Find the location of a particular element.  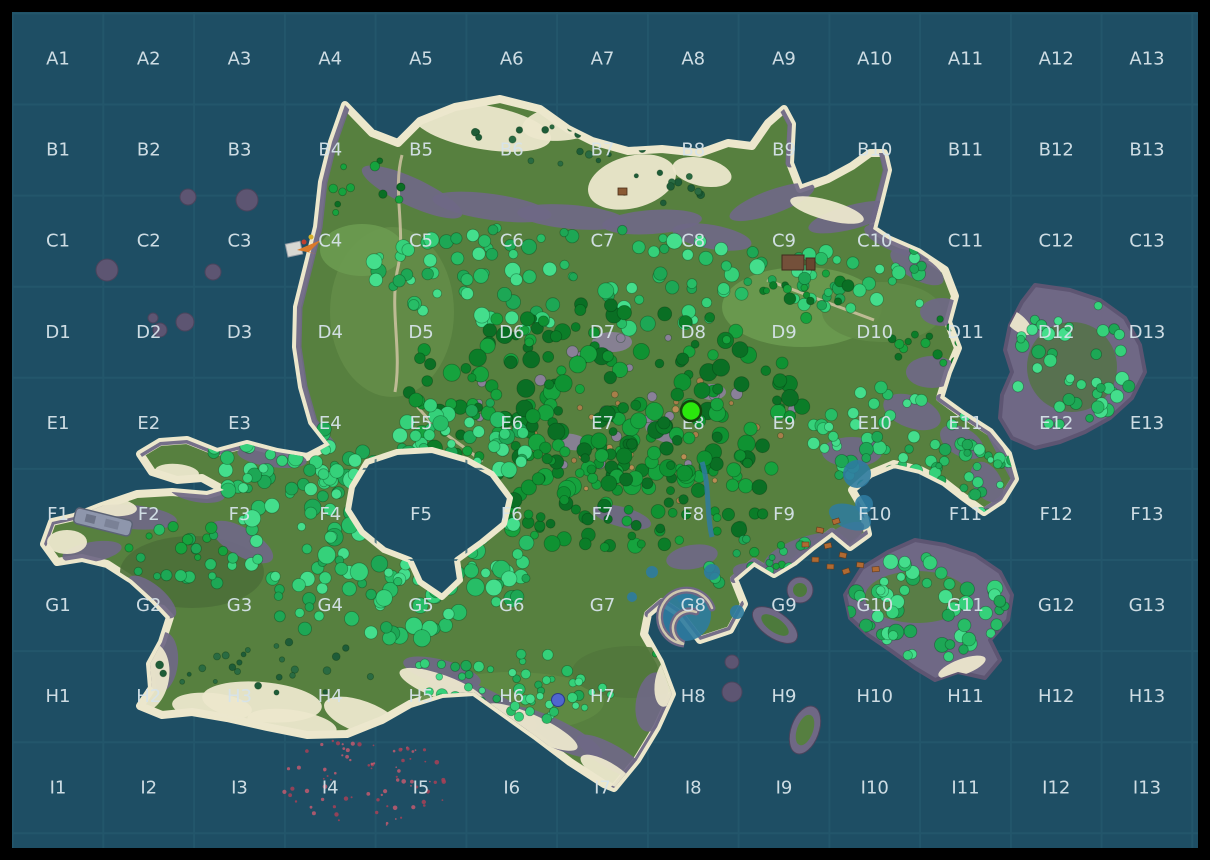

grid-cell-label: E6 is located at coordinates (511, 423).